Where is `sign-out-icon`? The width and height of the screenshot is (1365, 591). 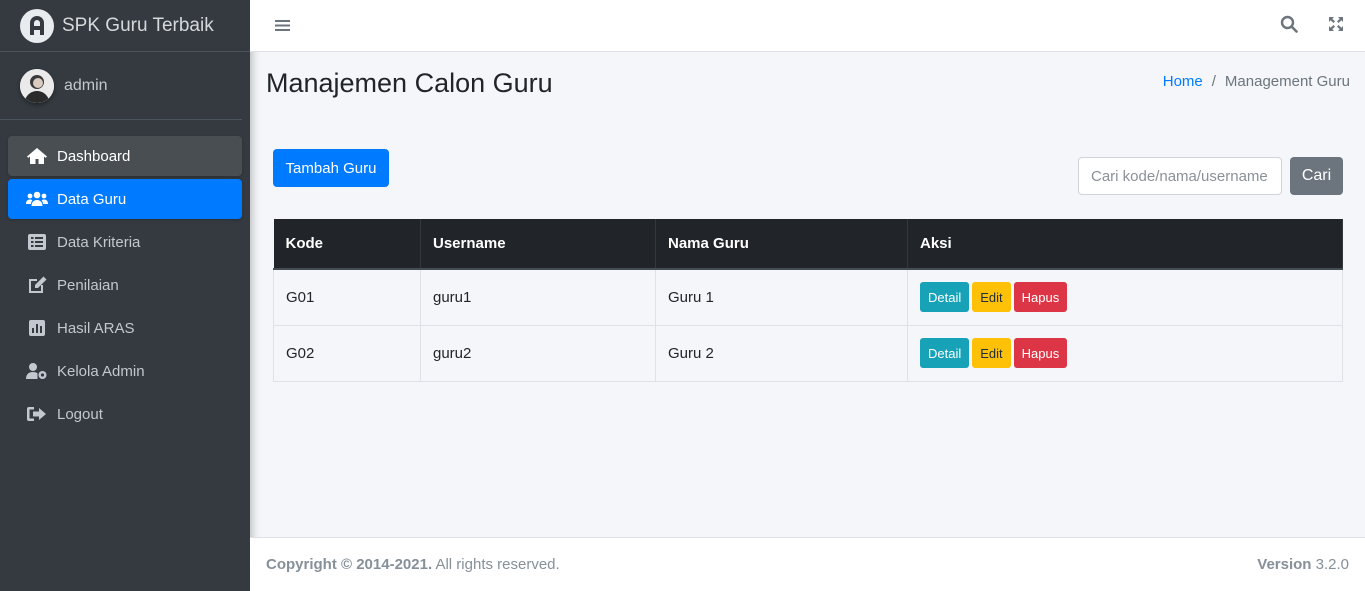
sign-out-icon is located at coordinates (37, 414).